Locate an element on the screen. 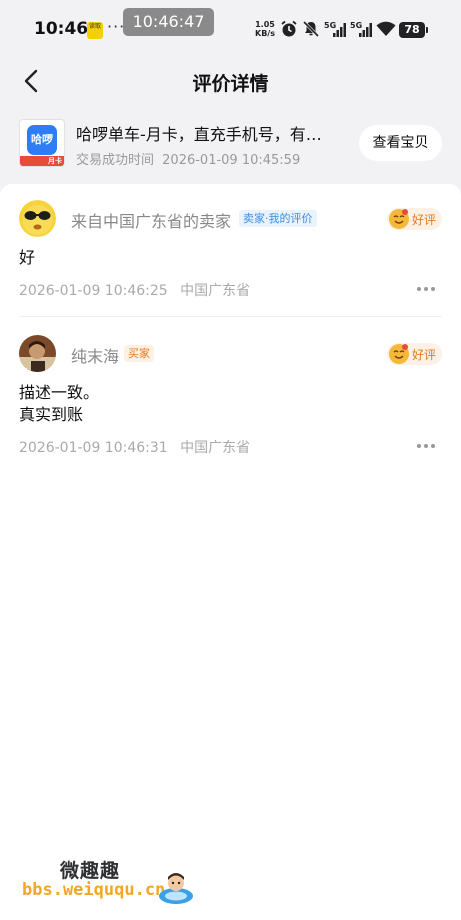 This screenshot has height=920, width=461. review-divider is located at coordinates (230, 316).